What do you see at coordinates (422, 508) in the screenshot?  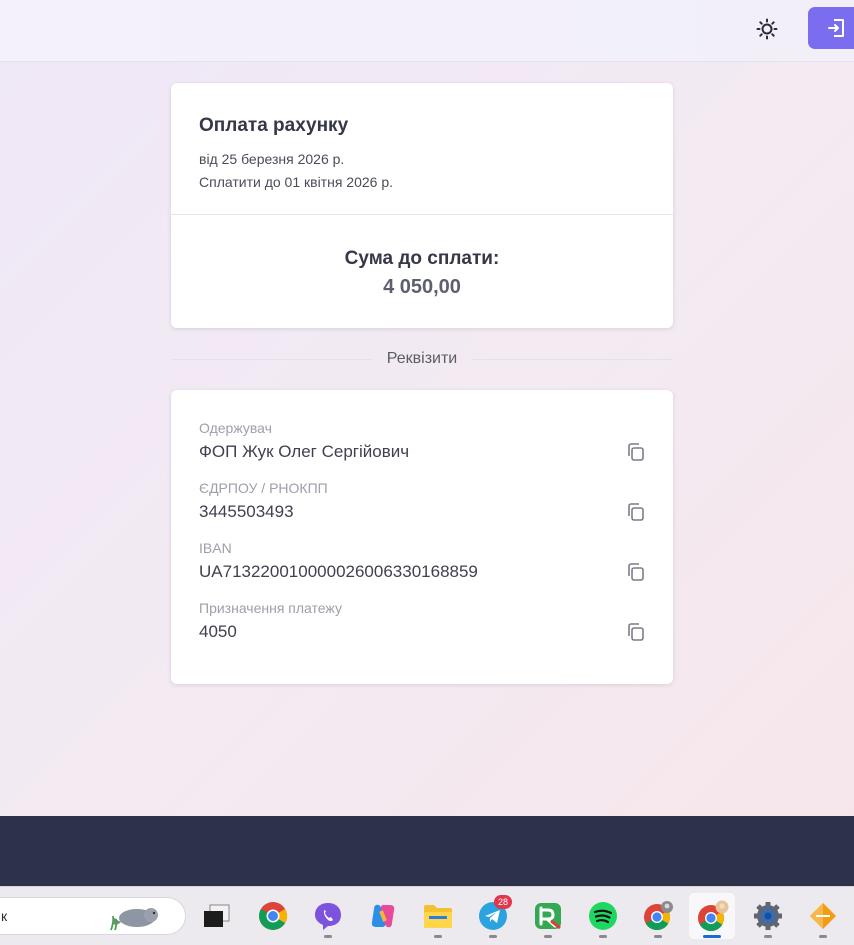 I see `tax-id-row: ЄДРПОУ / РНОКПП 3445503493` at bounding box center [422, 508].